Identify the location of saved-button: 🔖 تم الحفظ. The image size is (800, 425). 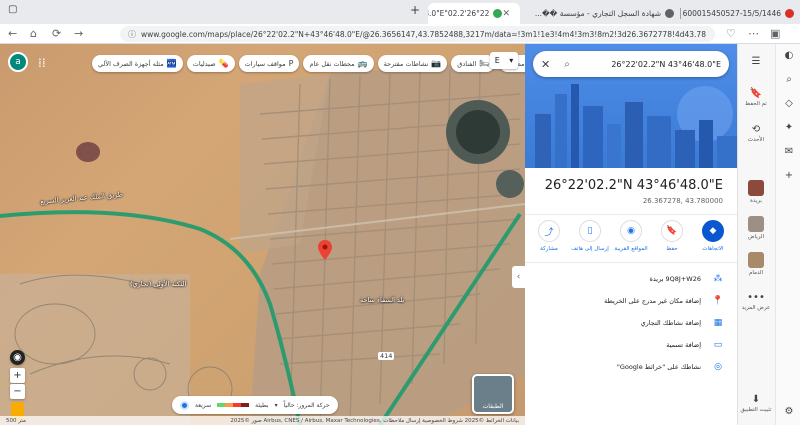
(756, 97).